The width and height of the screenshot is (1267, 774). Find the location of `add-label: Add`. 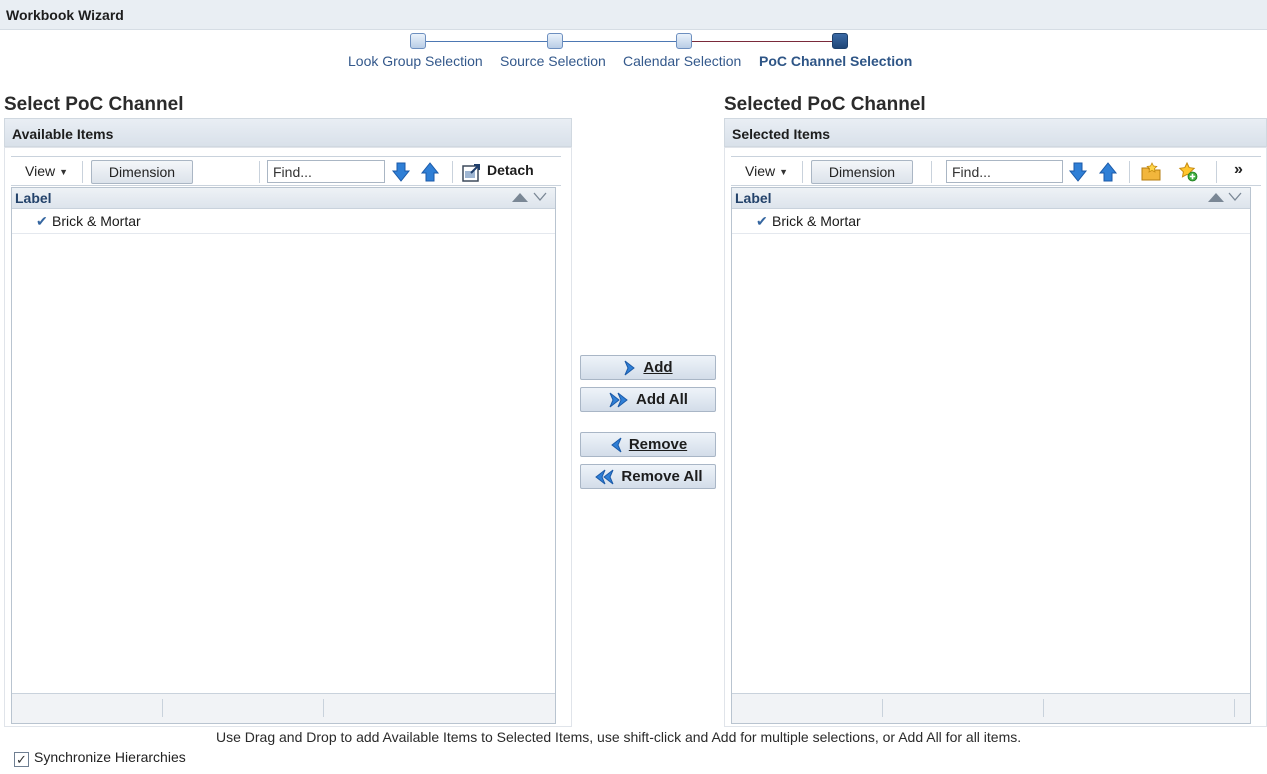

add-label: Add is located at coordinates (658, 367).